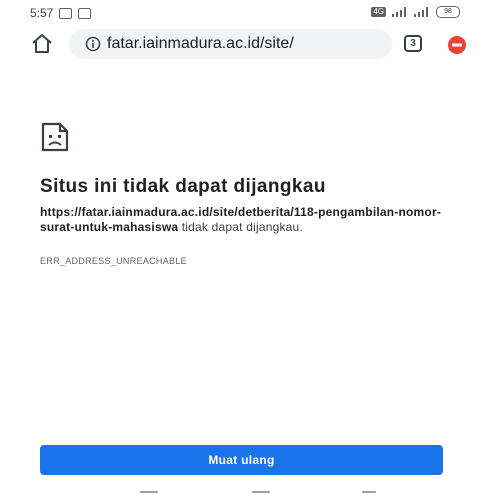 This screenshot has width=488, height=497. What do you see at coordinates (378, 12) in the screenshot?
I see `network-badge: 4G` at bounding box center [378, 12].